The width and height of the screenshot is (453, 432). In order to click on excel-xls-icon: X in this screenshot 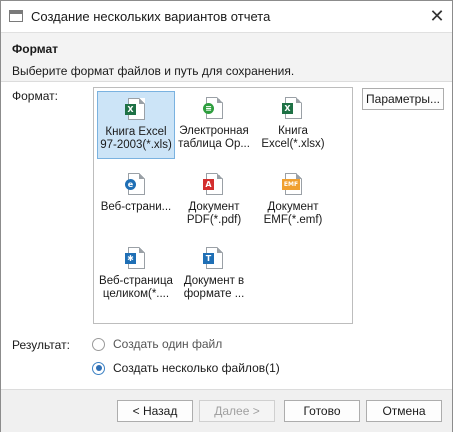, I will do `click(136, 110)`.